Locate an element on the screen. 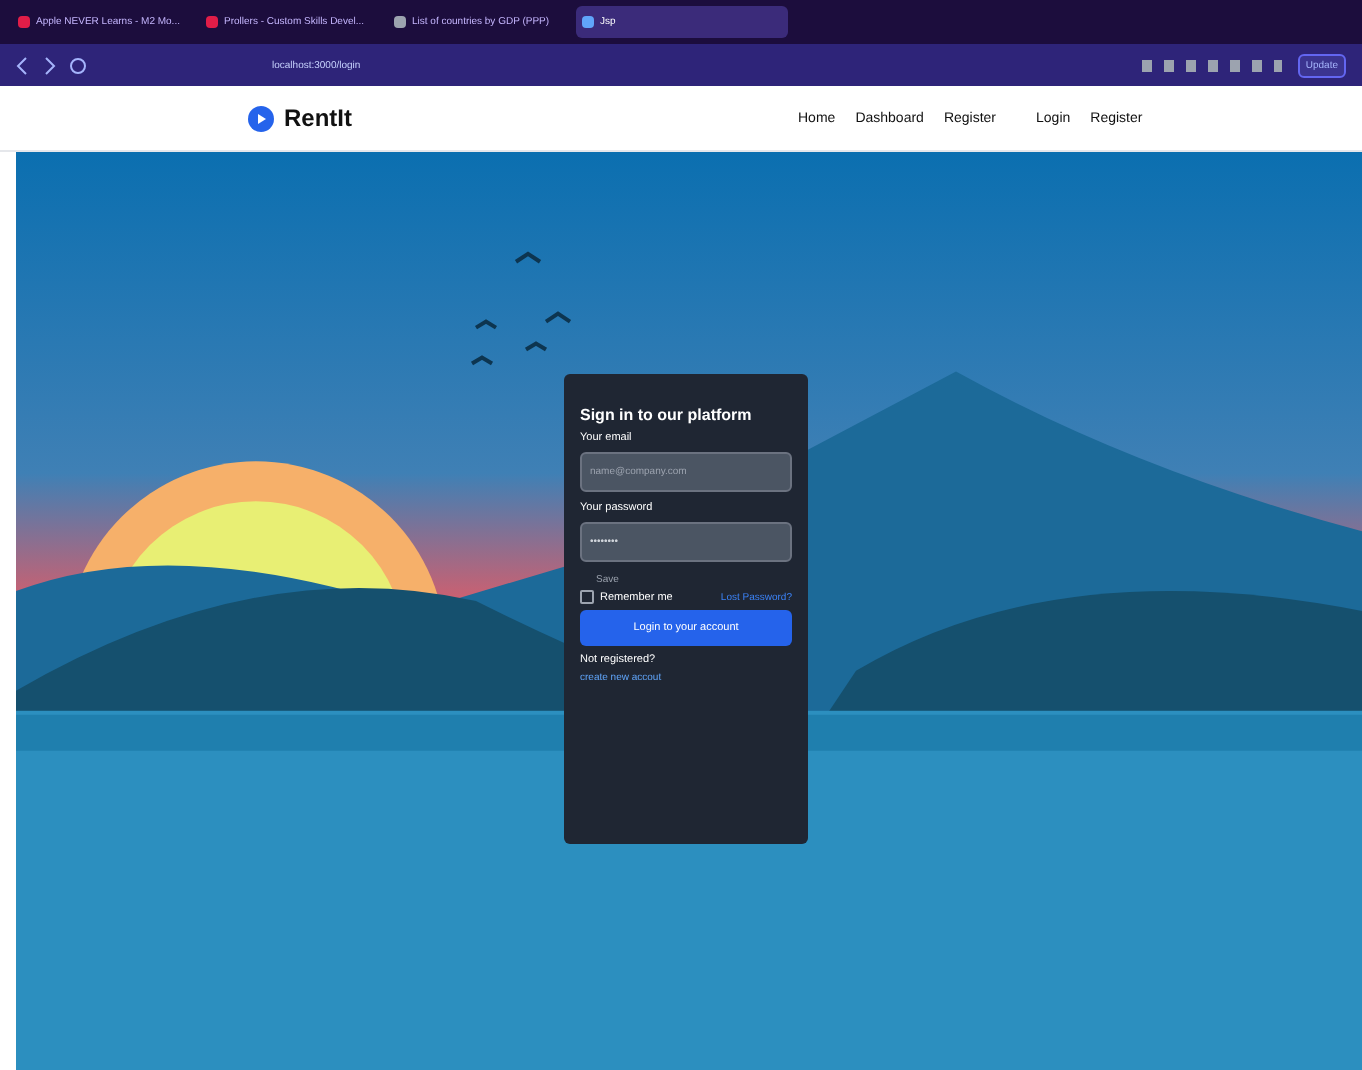 This screenshot has width=1362, height=1070. navigation-icon is located at coordinates (52, 65).